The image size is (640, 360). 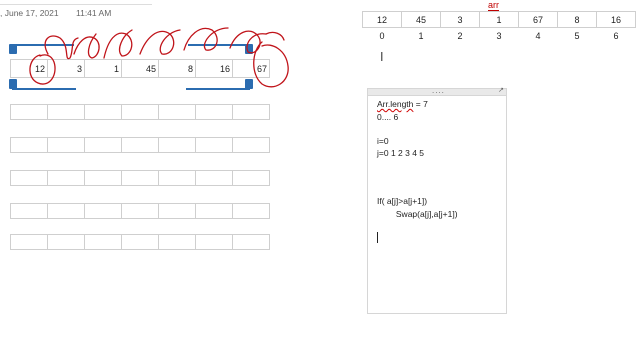 I want to click on note-drag-bar: .... ↗, so click(x=437, y=91).